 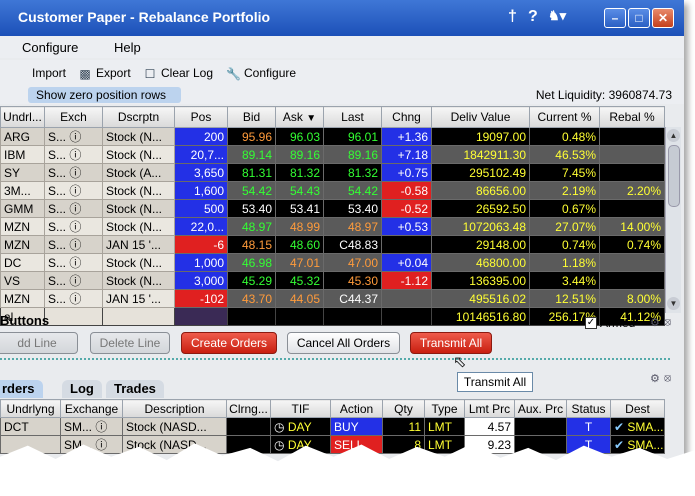 I want to click on col-last: Last, so click(x=352, y=117).